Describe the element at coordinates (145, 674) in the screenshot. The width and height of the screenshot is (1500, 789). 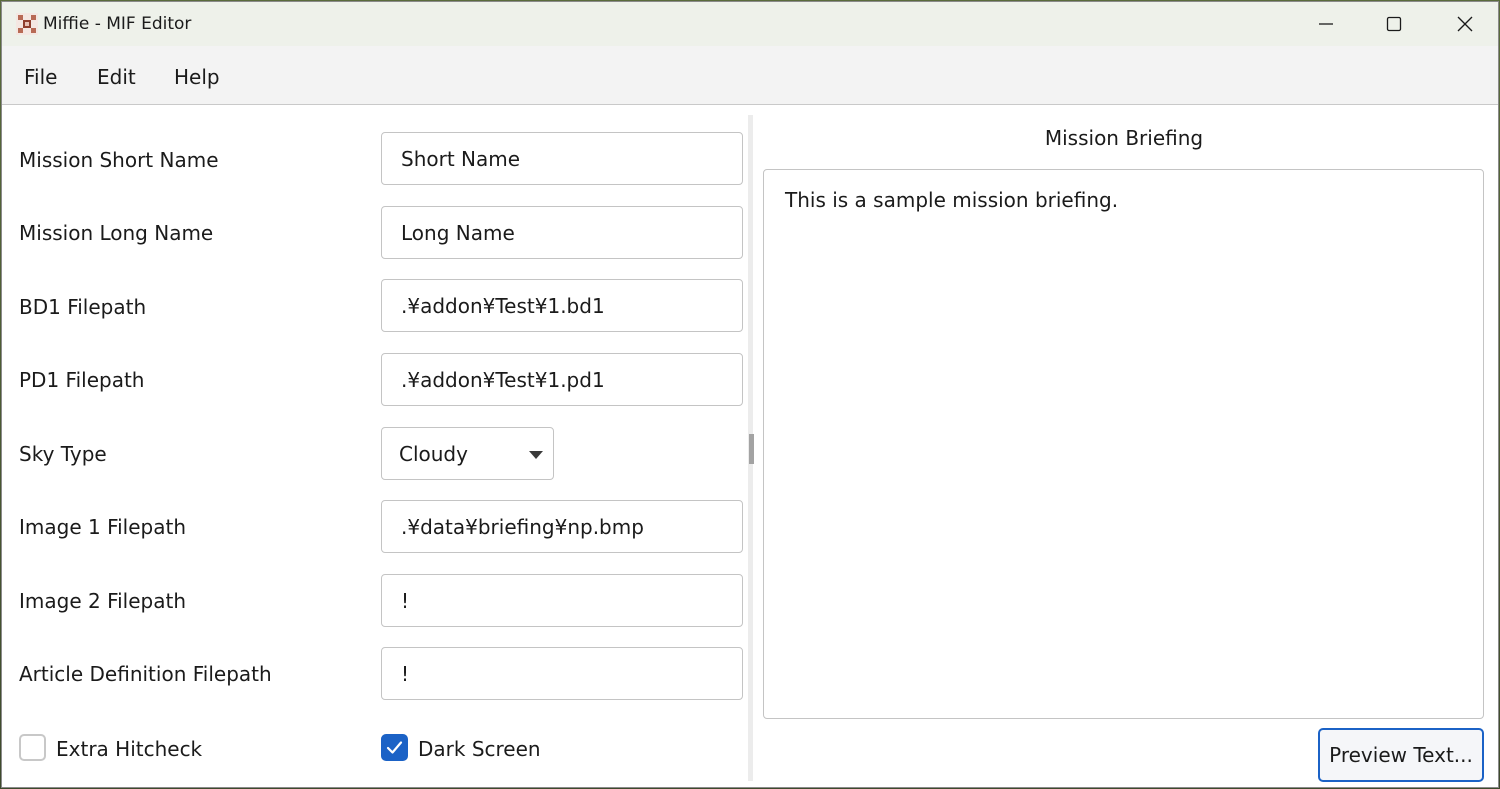
I see `article-definition-filepath-label: Article Definition Filepath` at that location.